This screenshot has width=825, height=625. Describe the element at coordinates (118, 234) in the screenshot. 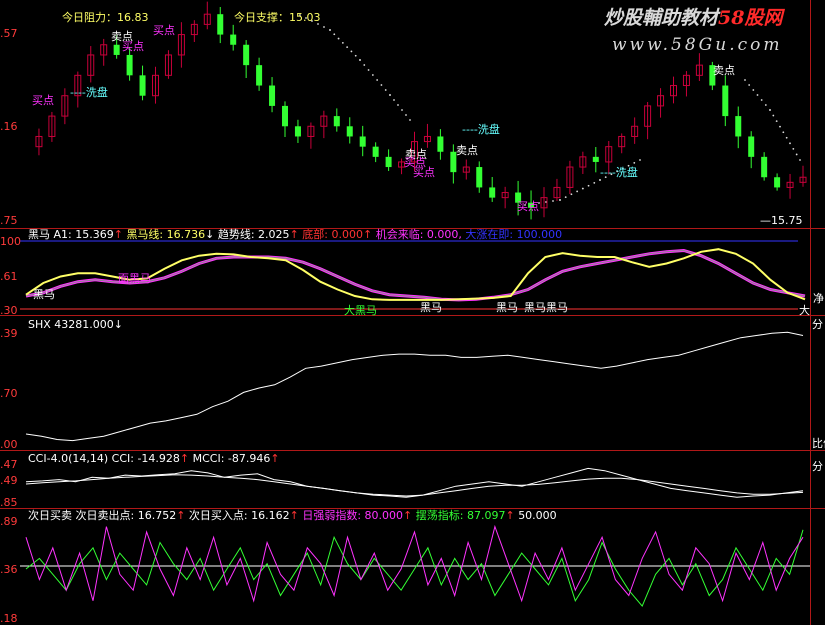

I see `heima-legend-arrow-0: ↑` at that location.